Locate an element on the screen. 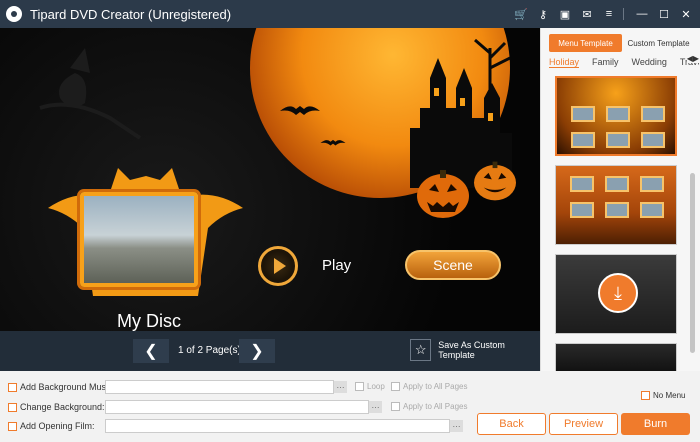 Image resolution: width=700 pixels, height=442 pixels. bg-music-row: Add Background Music: is located at coordinates (61, 387).